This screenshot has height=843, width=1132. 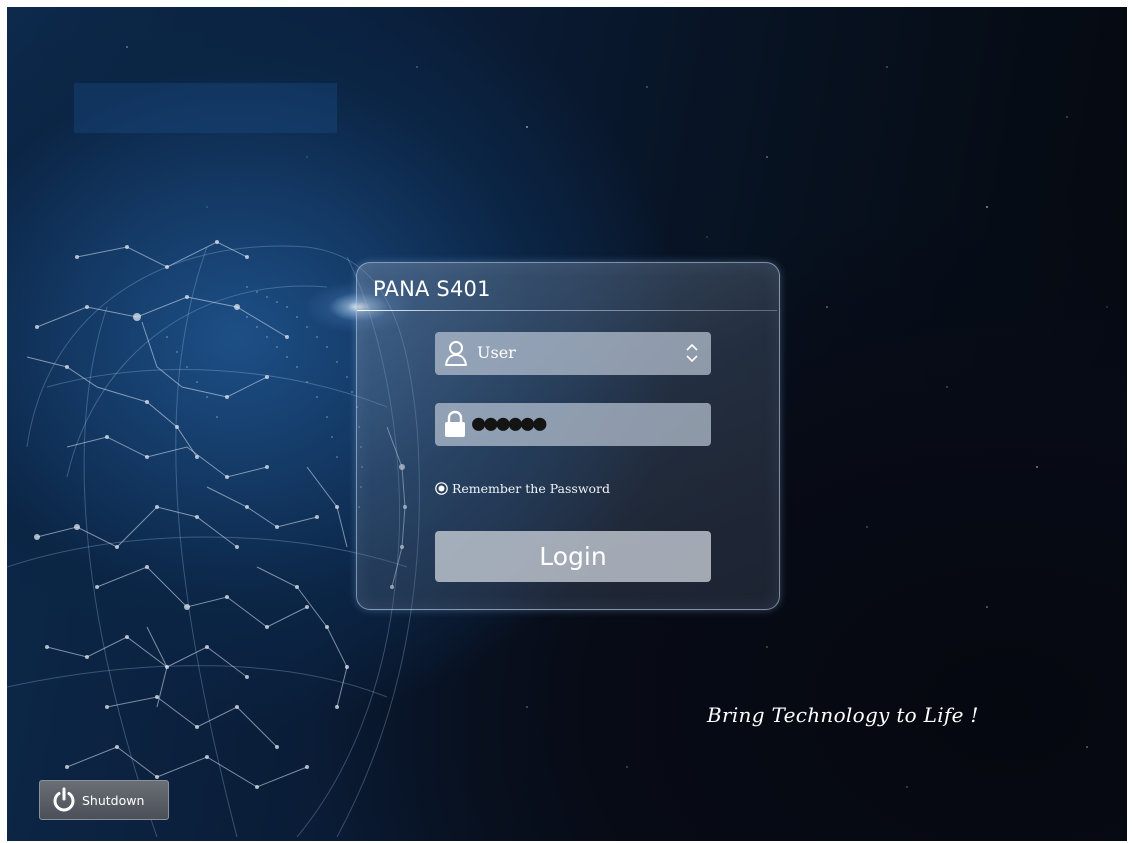 What do you see at coordinates (432, 289) in the screenshot?
I see `panel-title: PANA S401` at bounding box center [432, 289].